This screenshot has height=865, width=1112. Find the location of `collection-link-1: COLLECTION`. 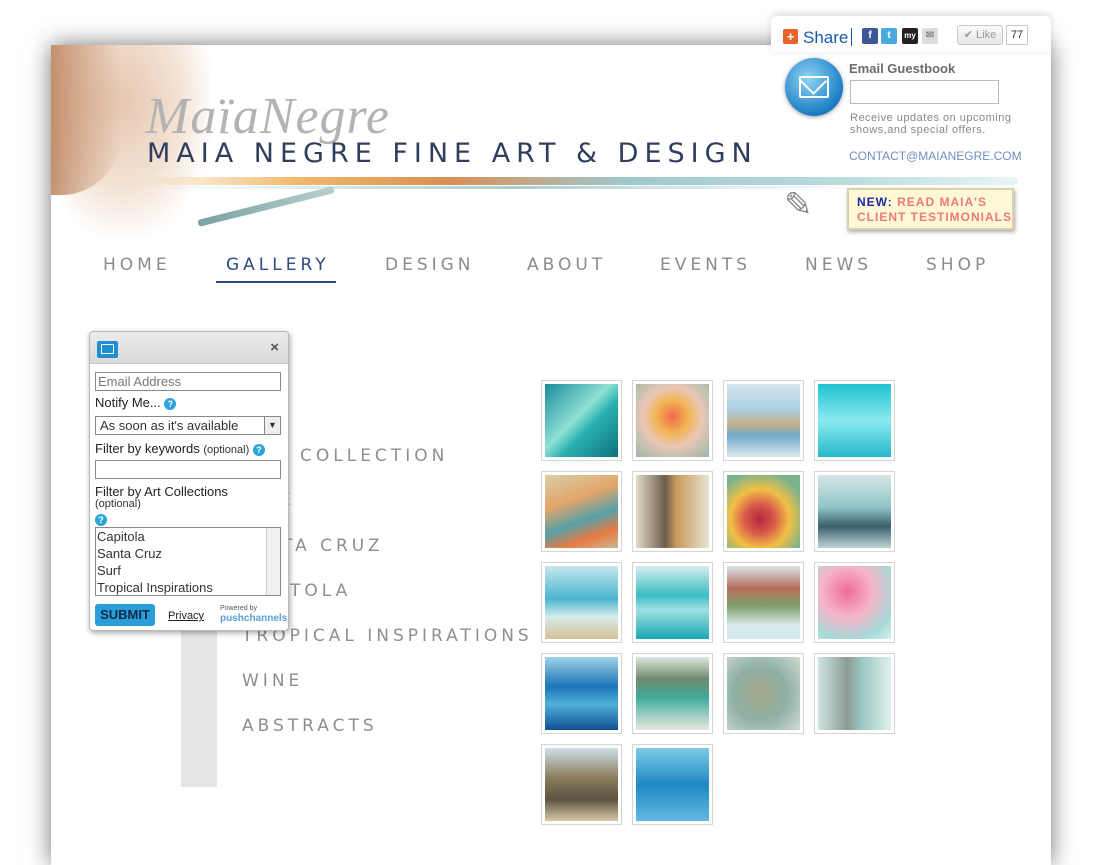

collection-link-1: COLLECTION is located at coordinates (374, 456).